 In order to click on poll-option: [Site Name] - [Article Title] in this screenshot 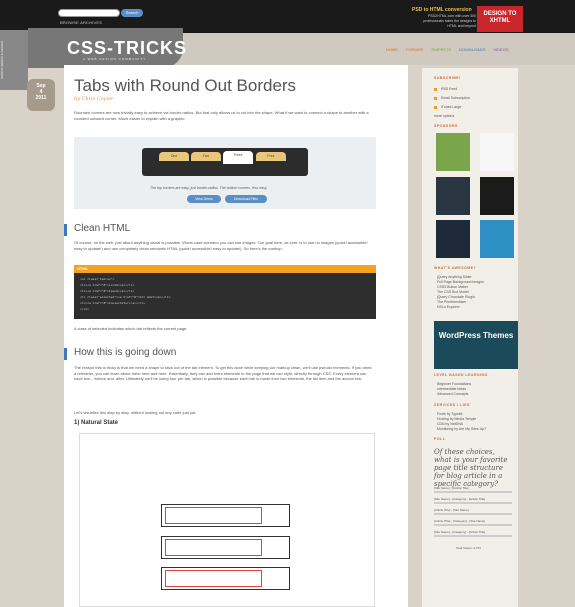, I will do `click(451, 488)`.